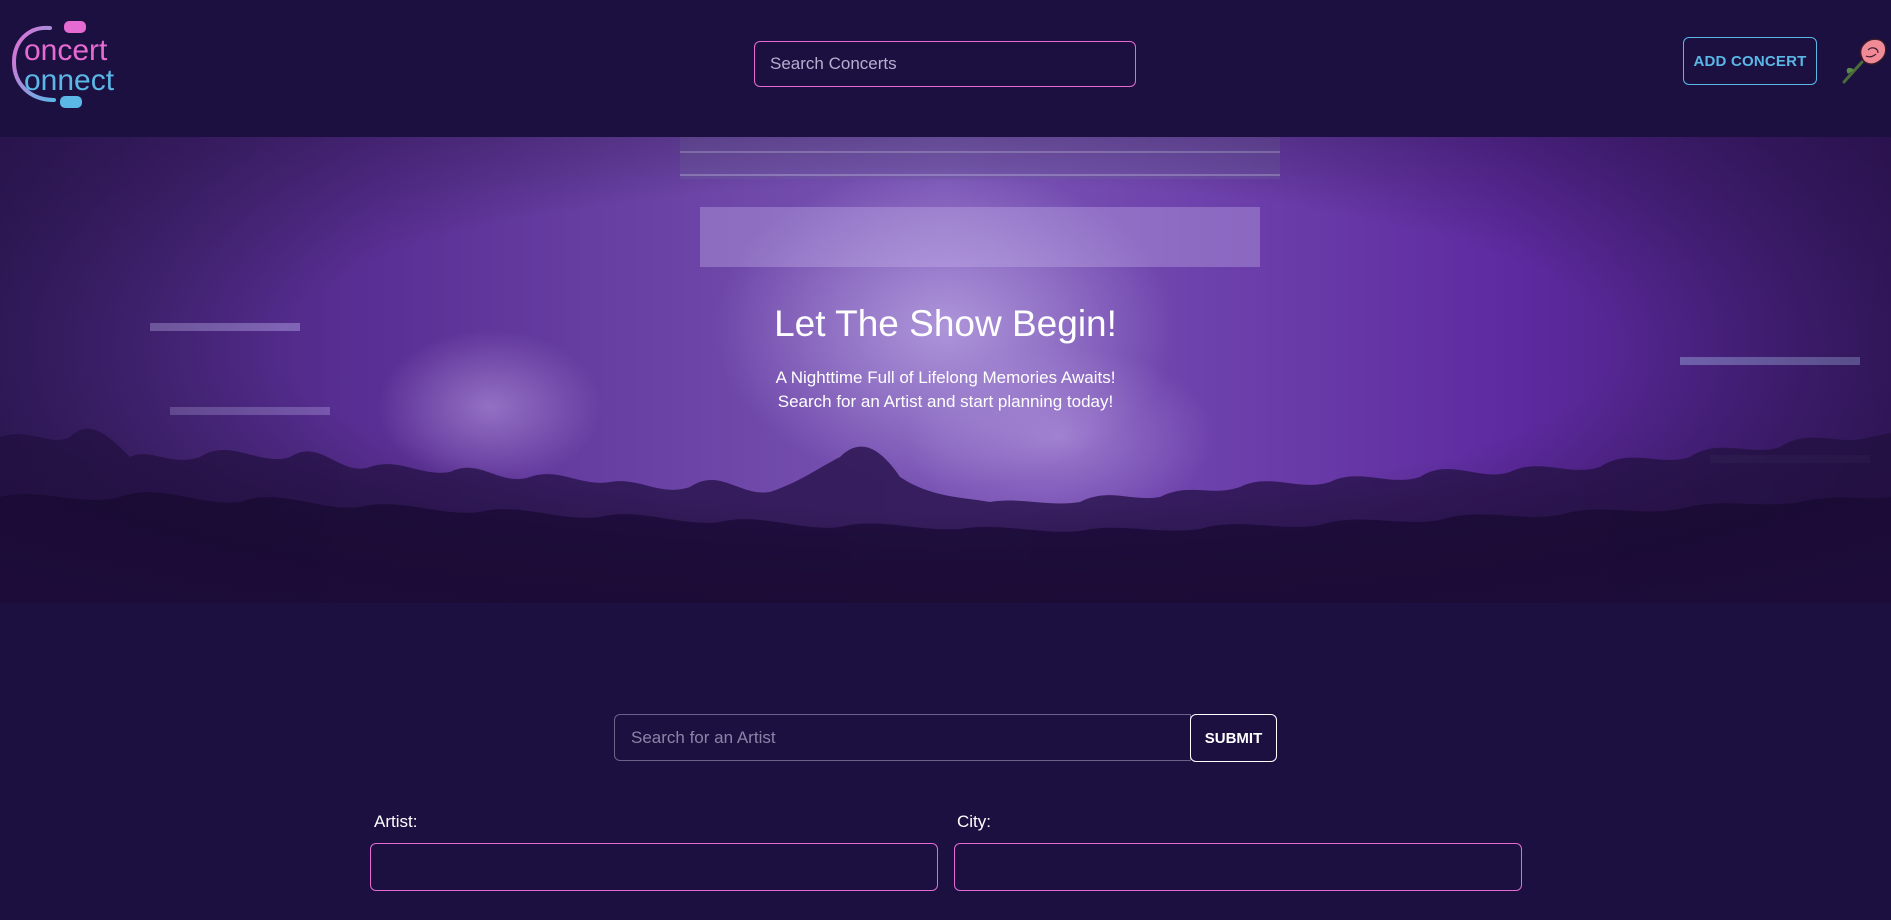 This screenshot has width=1891, height=920. What do you see at coordinates (66, 50) in the screenshot?
I see `logo-text-line1: oncert` at bounding box center [66, 50].